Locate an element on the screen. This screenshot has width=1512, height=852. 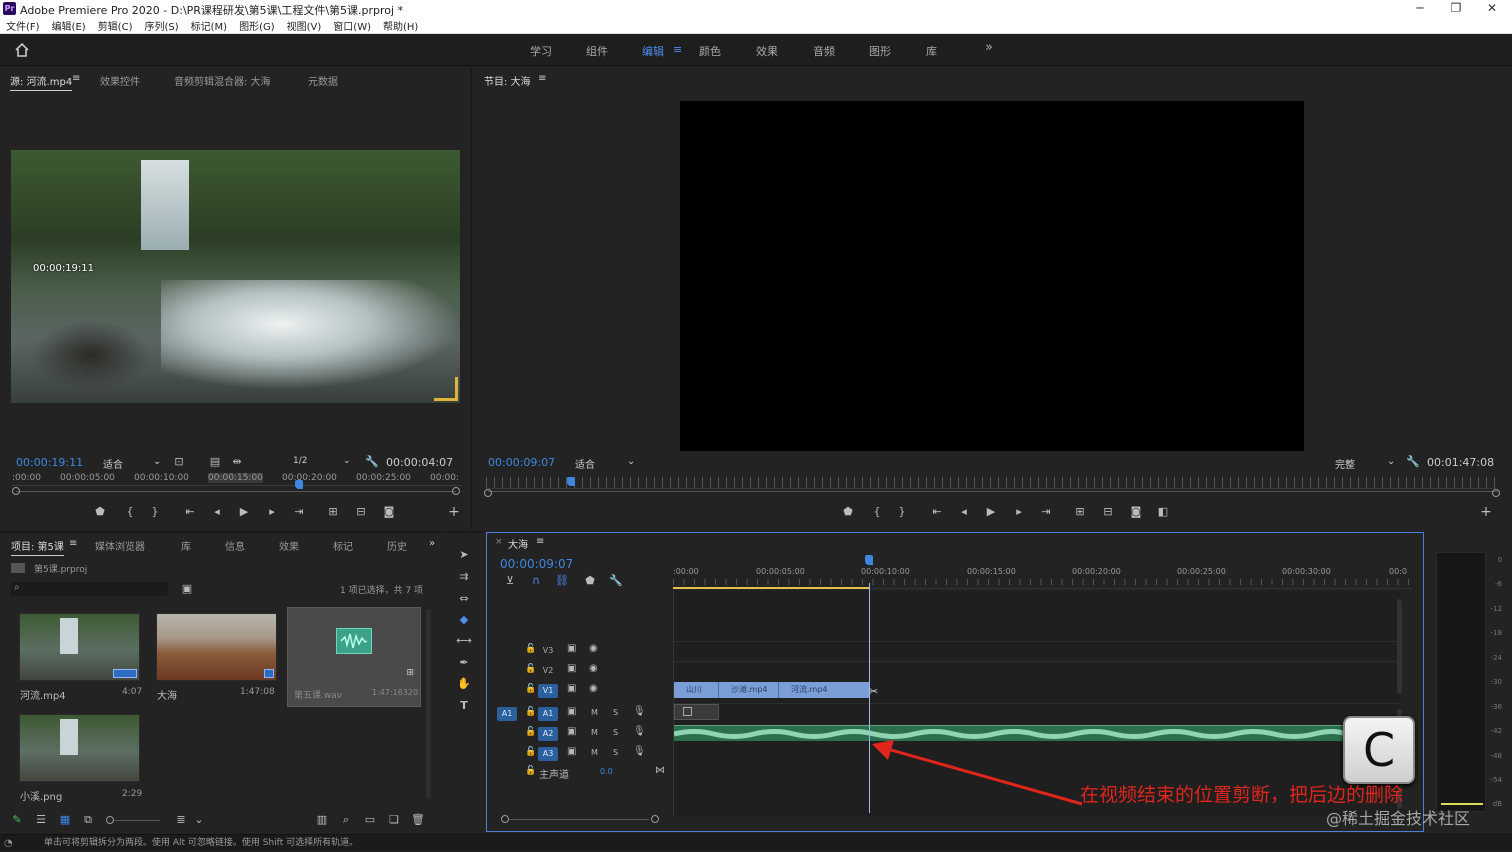
tab-effect-controls: 效果控件 is located at coordinates (120, 80).